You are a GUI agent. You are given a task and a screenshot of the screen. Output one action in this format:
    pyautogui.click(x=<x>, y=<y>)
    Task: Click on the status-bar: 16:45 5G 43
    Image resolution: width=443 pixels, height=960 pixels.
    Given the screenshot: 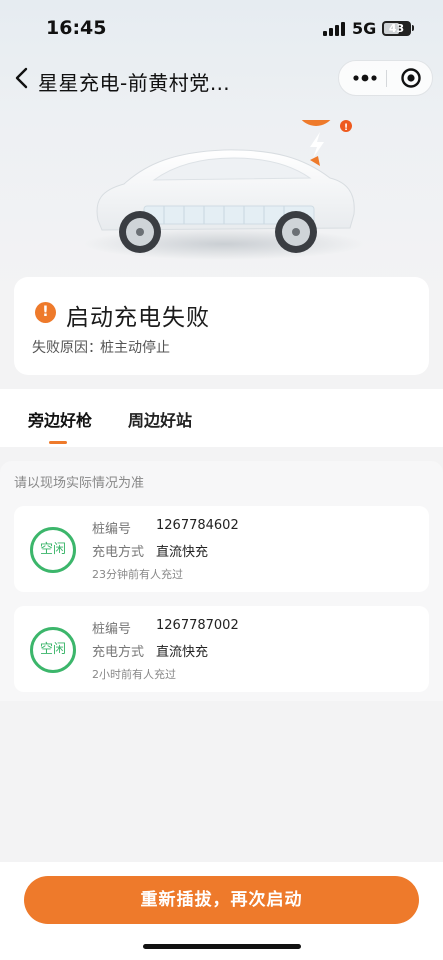 What is the action you would take?
    pyautogui.click(x=221, y=28)
    